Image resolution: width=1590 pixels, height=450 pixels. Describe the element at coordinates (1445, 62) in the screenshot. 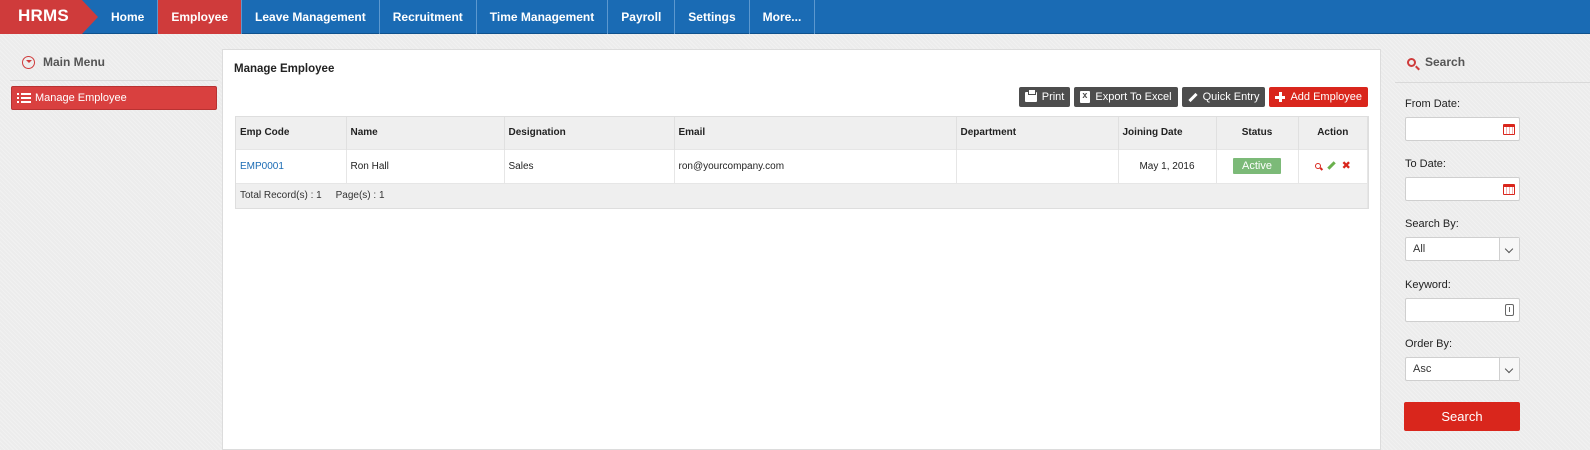

I see `search-heading: Search` at that location.